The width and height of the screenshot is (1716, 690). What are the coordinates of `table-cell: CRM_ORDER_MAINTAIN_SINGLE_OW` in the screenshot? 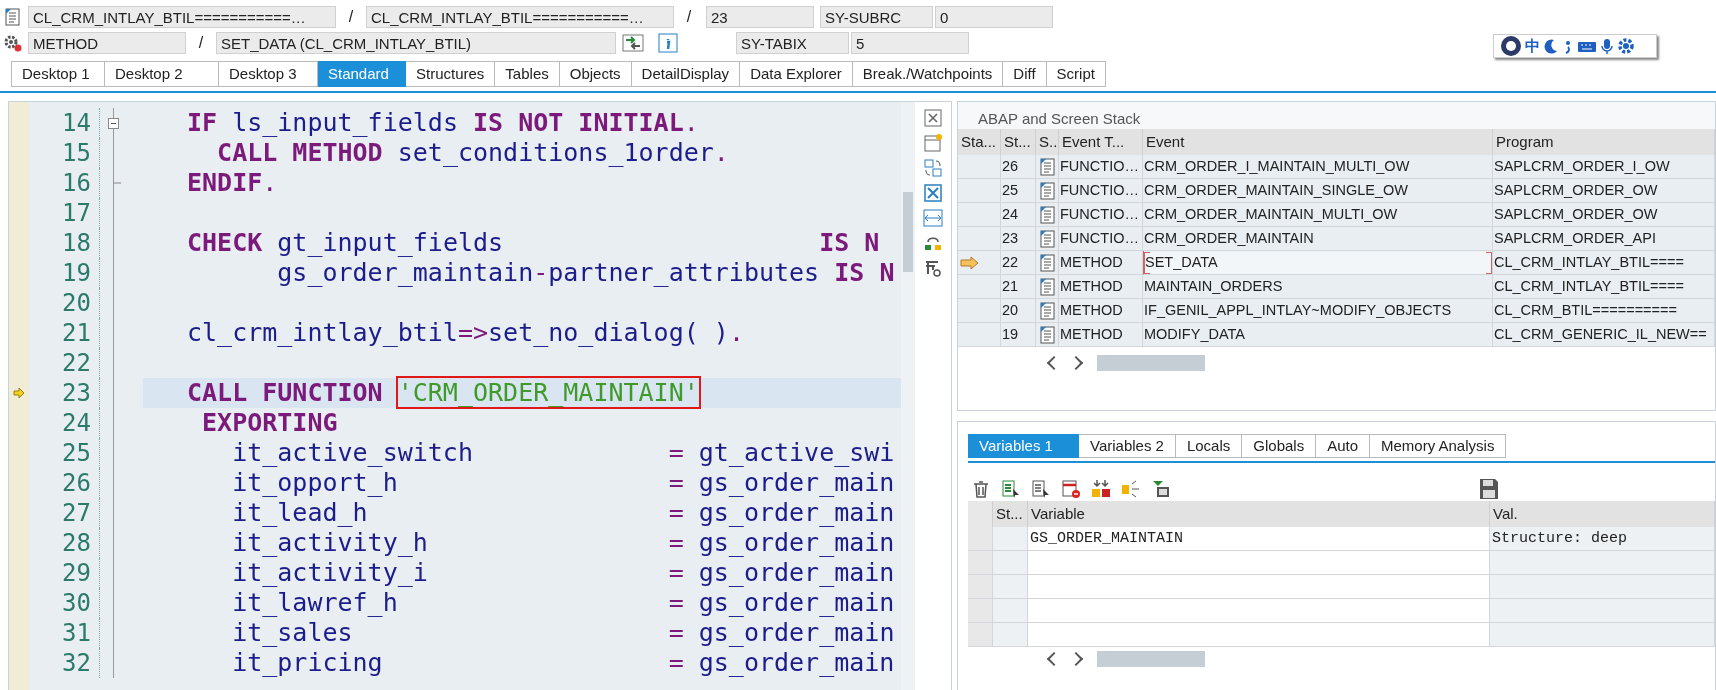 It's located at (1318, 191).